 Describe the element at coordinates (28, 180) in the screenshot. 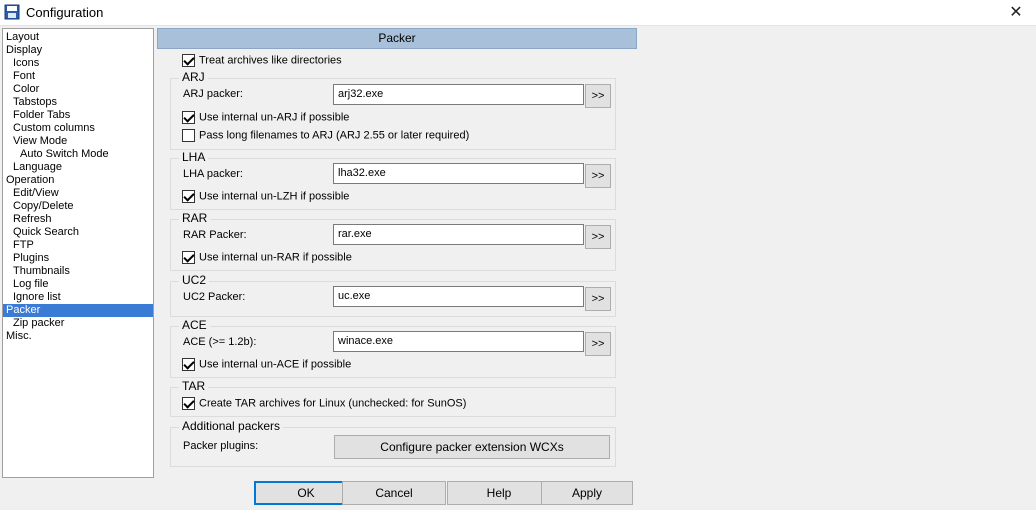

I see `tree-item-operation: Operation` at that location.